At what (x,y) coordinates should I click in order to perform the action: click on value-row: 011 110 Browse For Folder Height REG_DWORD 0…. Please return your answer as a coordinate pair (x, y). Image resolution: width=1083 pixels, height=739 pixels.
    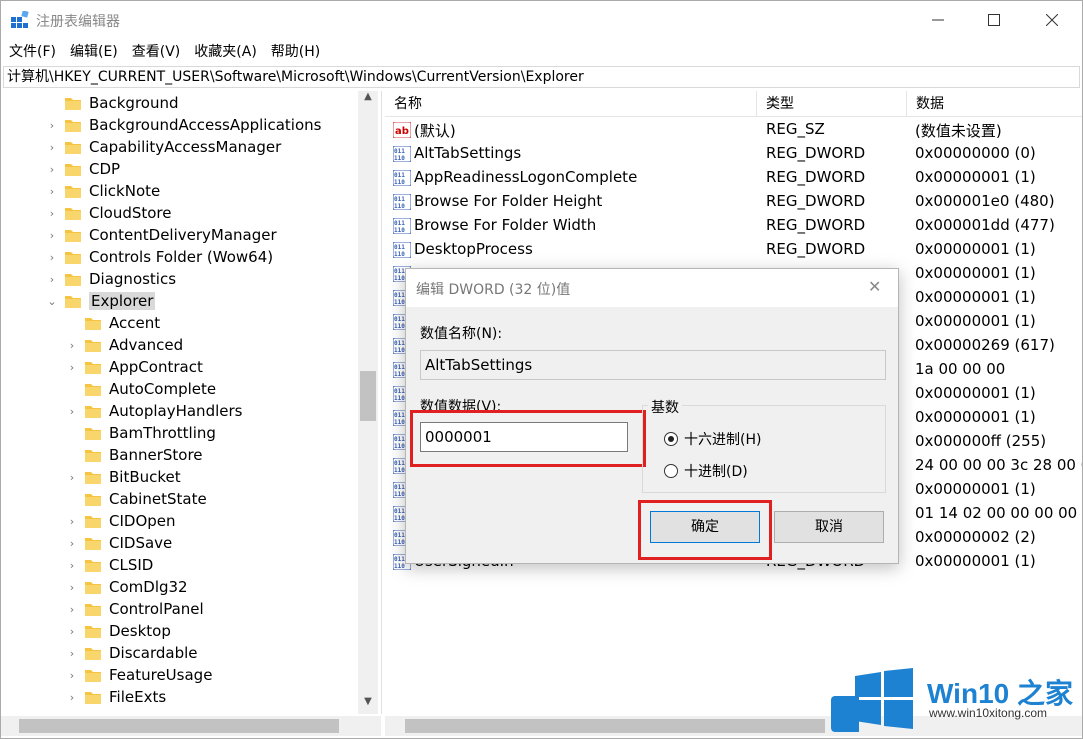
    Looking at the image, I should click on (733, 202).